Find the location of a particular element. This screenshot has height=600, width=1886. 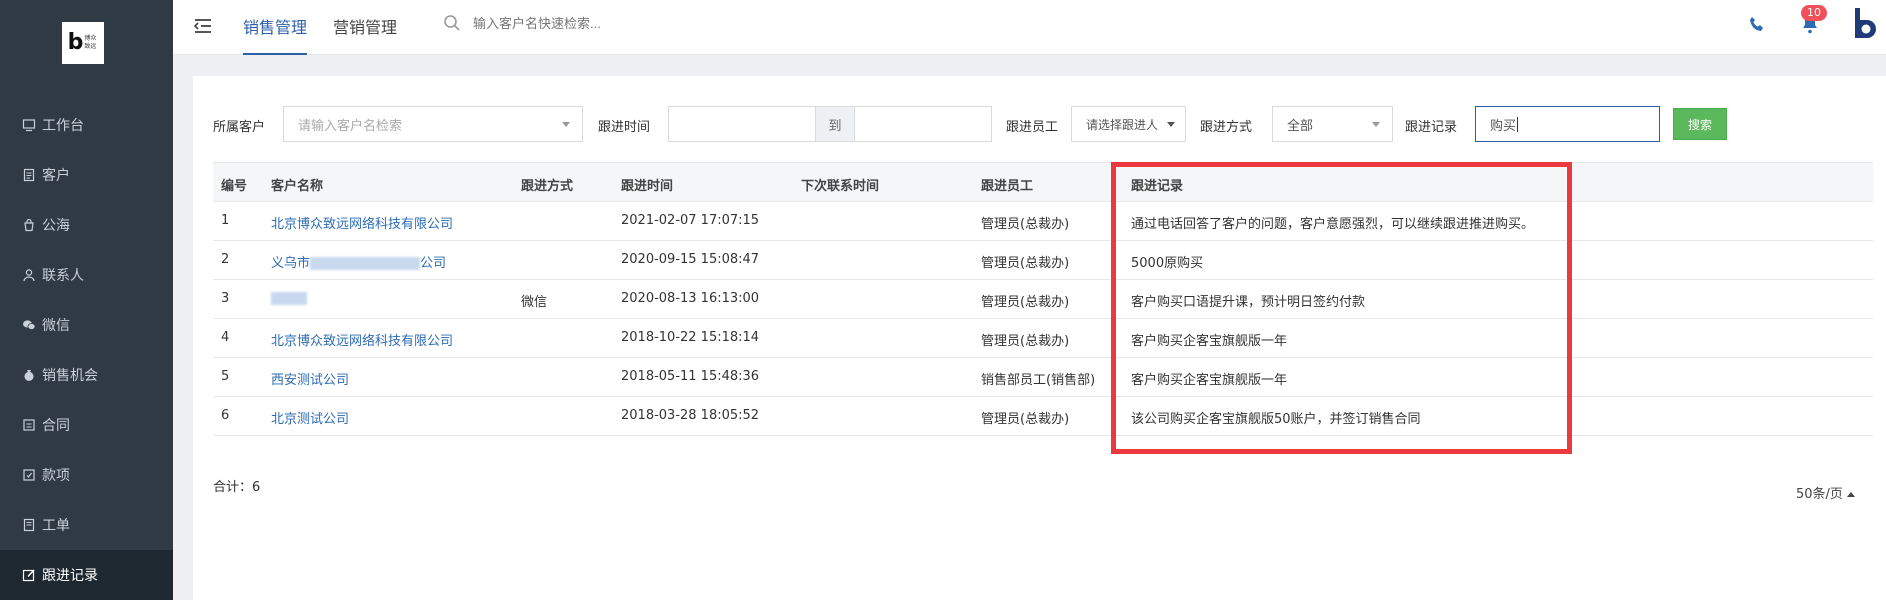

cell-record: 客户购买口语提升课，预计明日签约付款 is located at coordinates (1248, 302).